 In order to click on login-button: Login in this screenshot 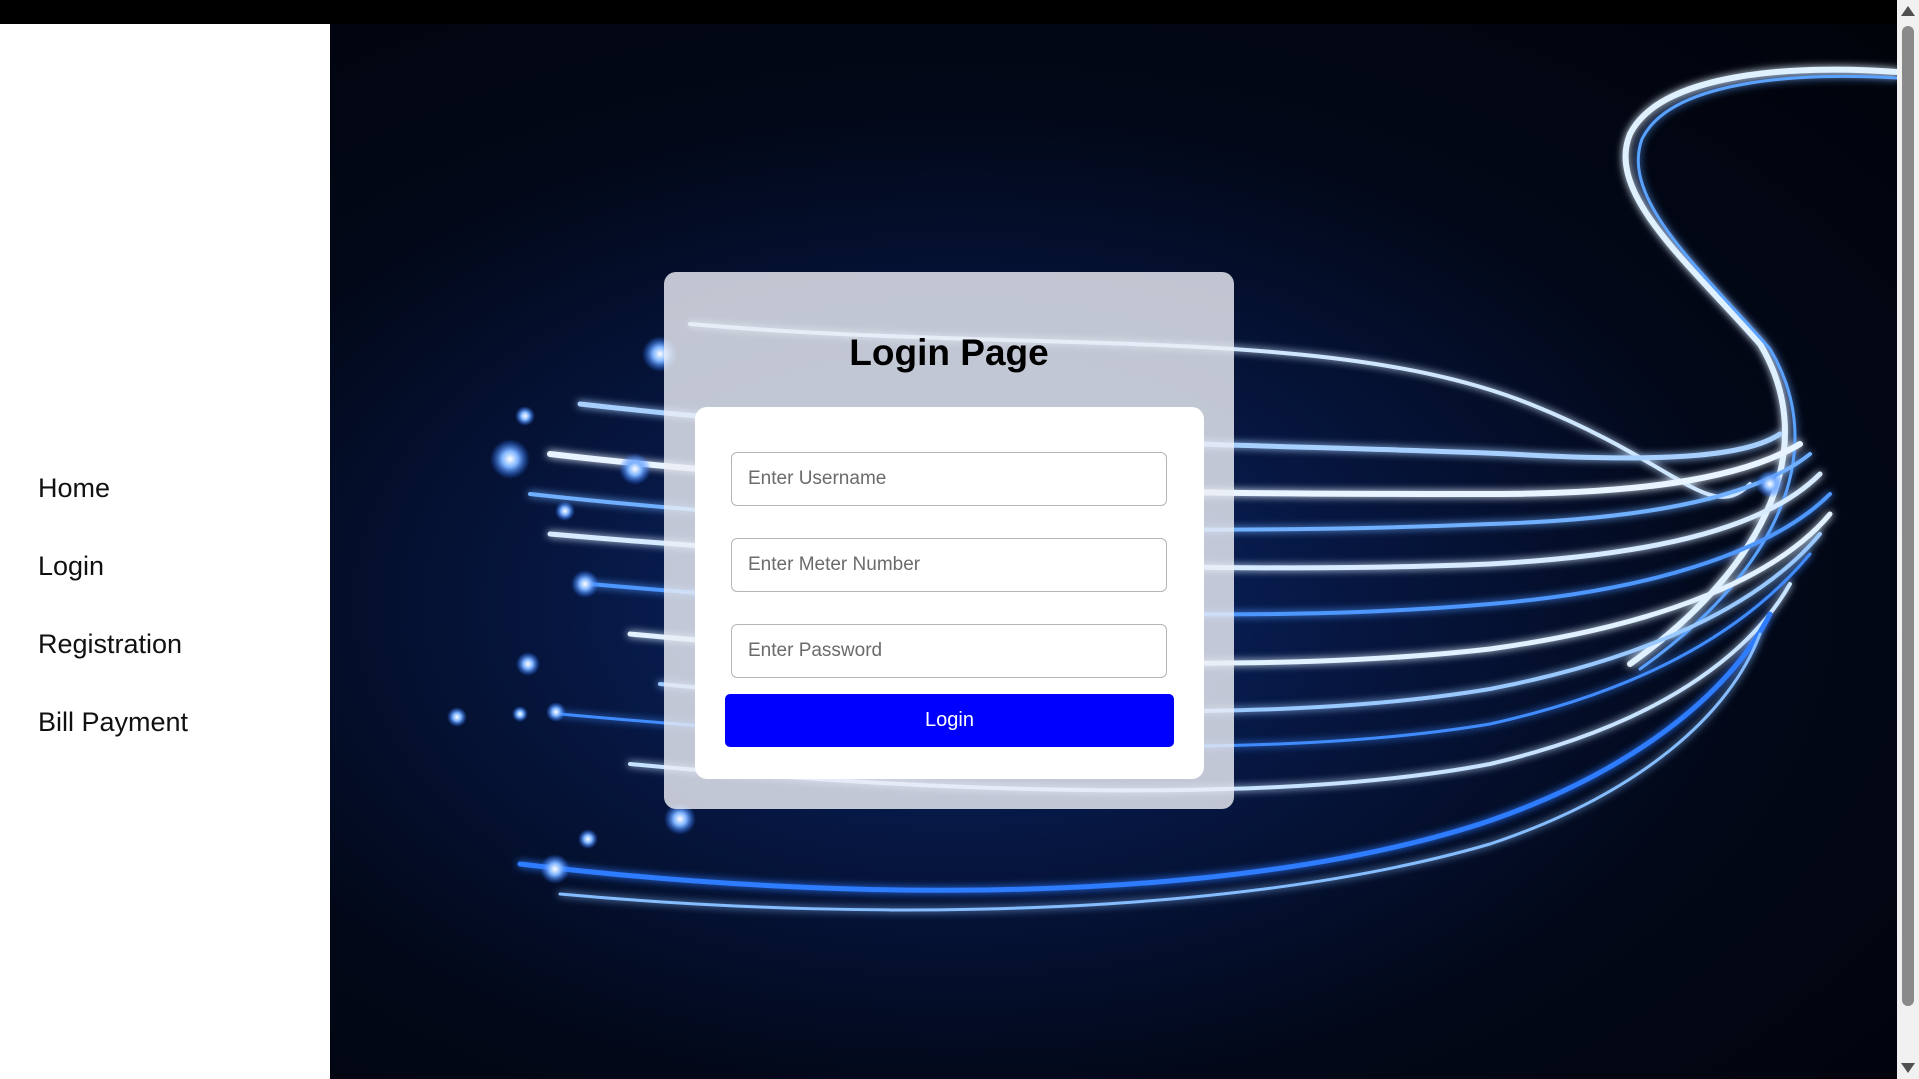, I will do `click(949, 720)`.